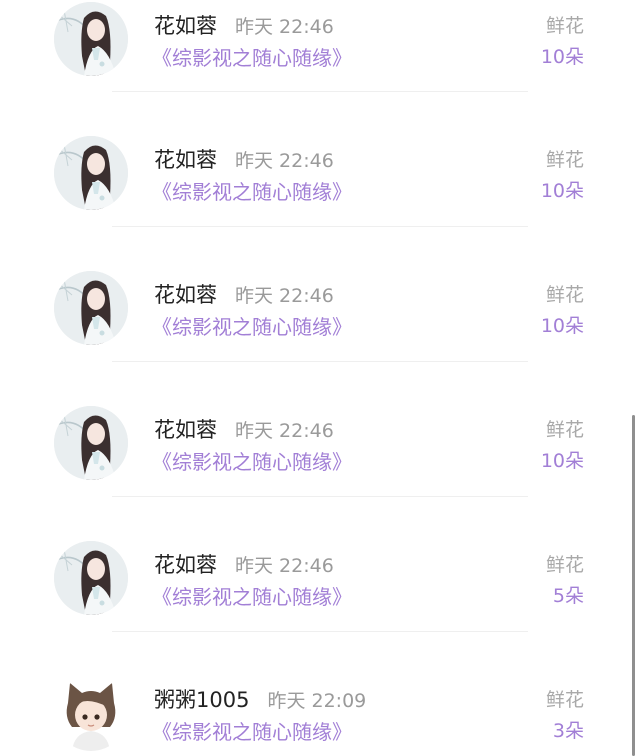  What do you see at coordinates (201, 699) in the screenshot?
I see `user-name: 粥粥1005` at bounding box center [201, 699].